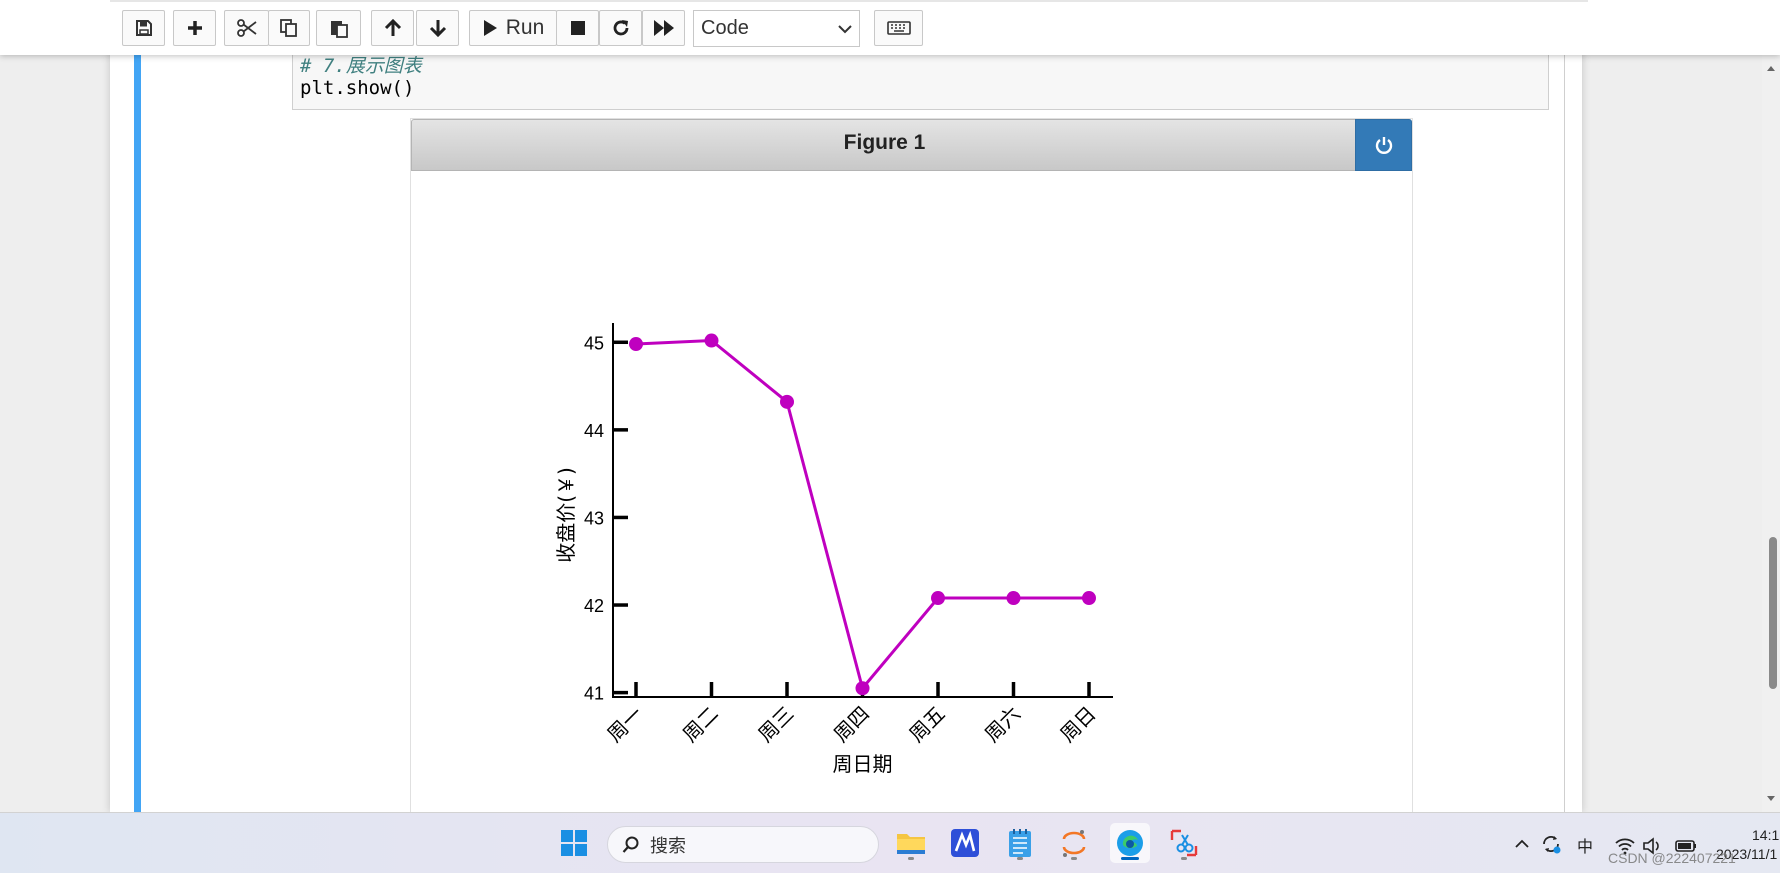 Image resolution: width=1780 pixels, height=873 pixels. I want to click on paste-icon, so click(339, 29).